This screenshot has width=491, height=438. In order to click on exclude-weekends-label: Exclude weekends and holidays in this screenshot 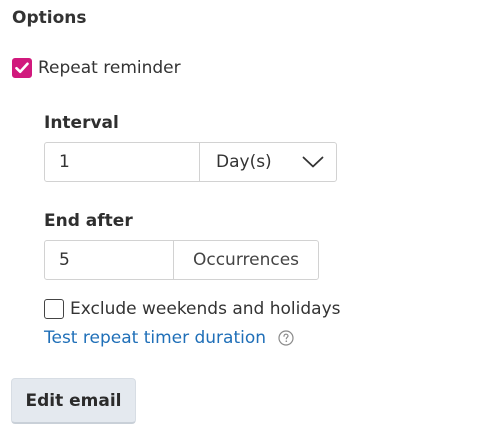, I will do `click(205, 309)`.